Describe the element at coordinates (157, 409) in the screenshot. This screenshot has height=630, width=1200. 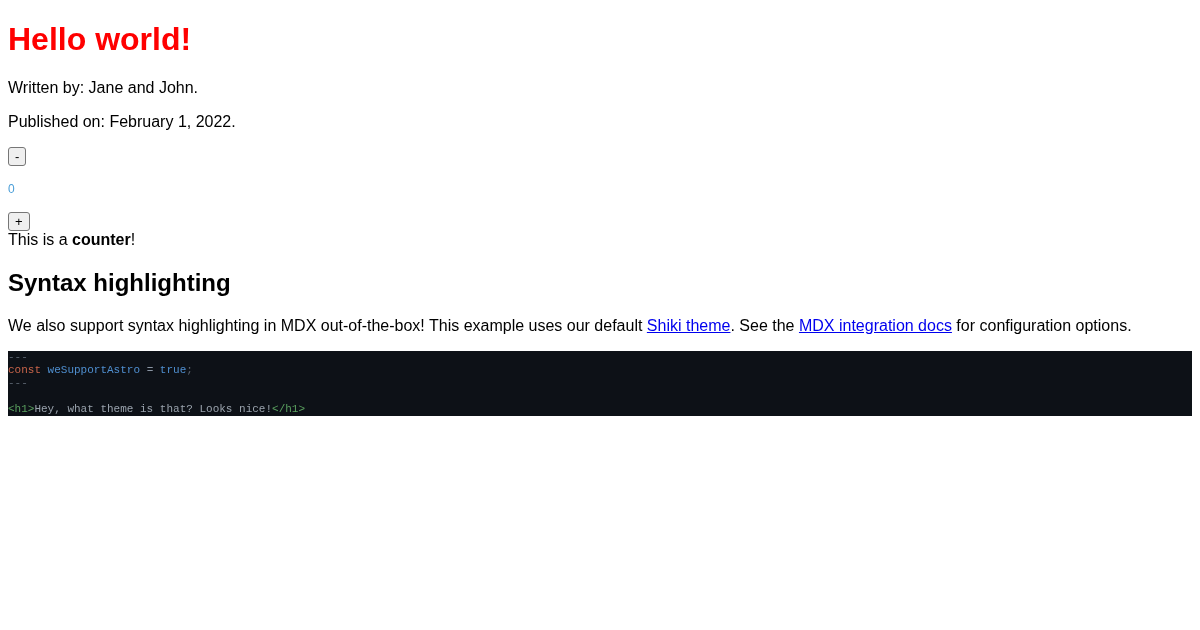
I see `code-line: <h1>Hey, what theme is that? Looks nice!</h1>` at that location.